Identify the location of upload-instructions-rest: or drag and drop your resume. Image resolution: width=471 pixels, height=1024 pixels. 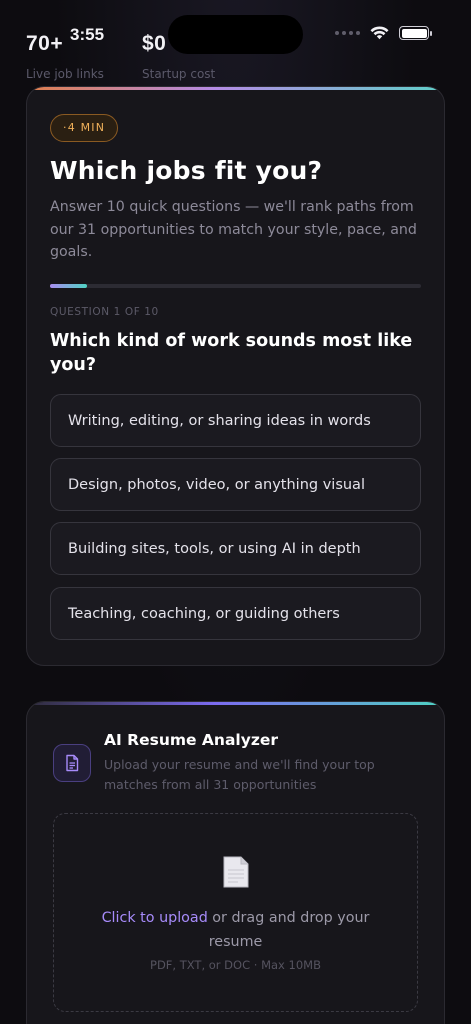
(288, 930).